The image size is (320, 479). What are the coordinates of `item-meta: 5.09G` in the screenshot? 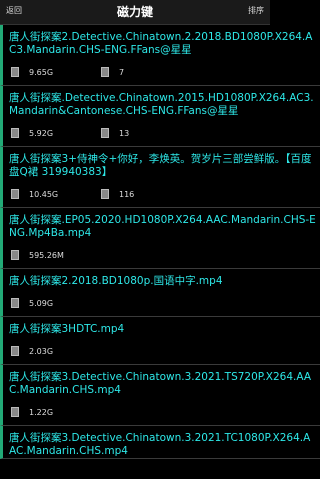 It's located at (162, 305).